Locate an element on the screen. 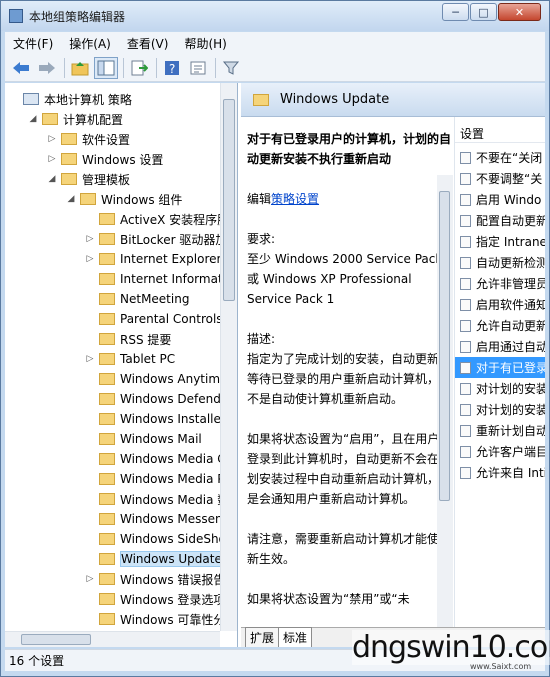 The width and height of the screenshot is (550, 677). help-icon: ? is located at coordinates (172, 68).